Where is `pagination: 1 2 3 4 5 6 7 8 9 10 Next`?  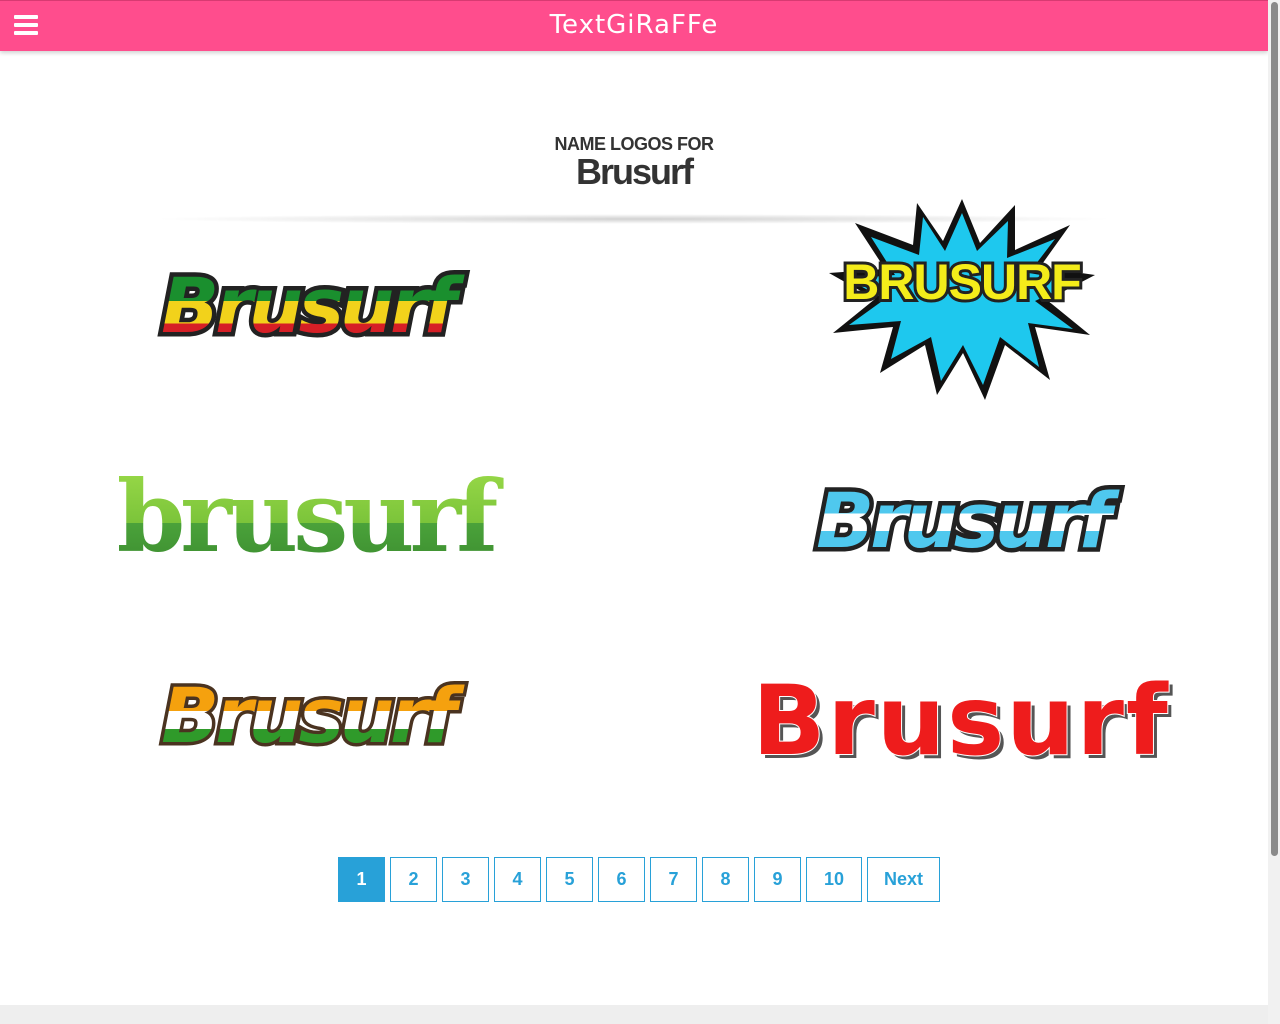 pagination: 1 2 3 4 5 6 7 8 9 10 Next is located at coordinates (639, 879).